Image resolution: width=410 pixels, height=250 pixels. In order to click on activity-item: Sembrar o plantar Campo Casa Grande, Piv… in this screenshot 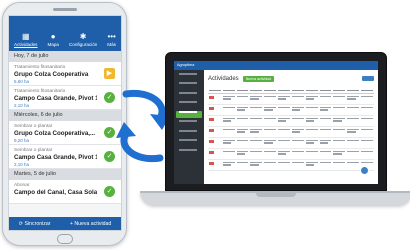, I will do `click(65, 157)`.